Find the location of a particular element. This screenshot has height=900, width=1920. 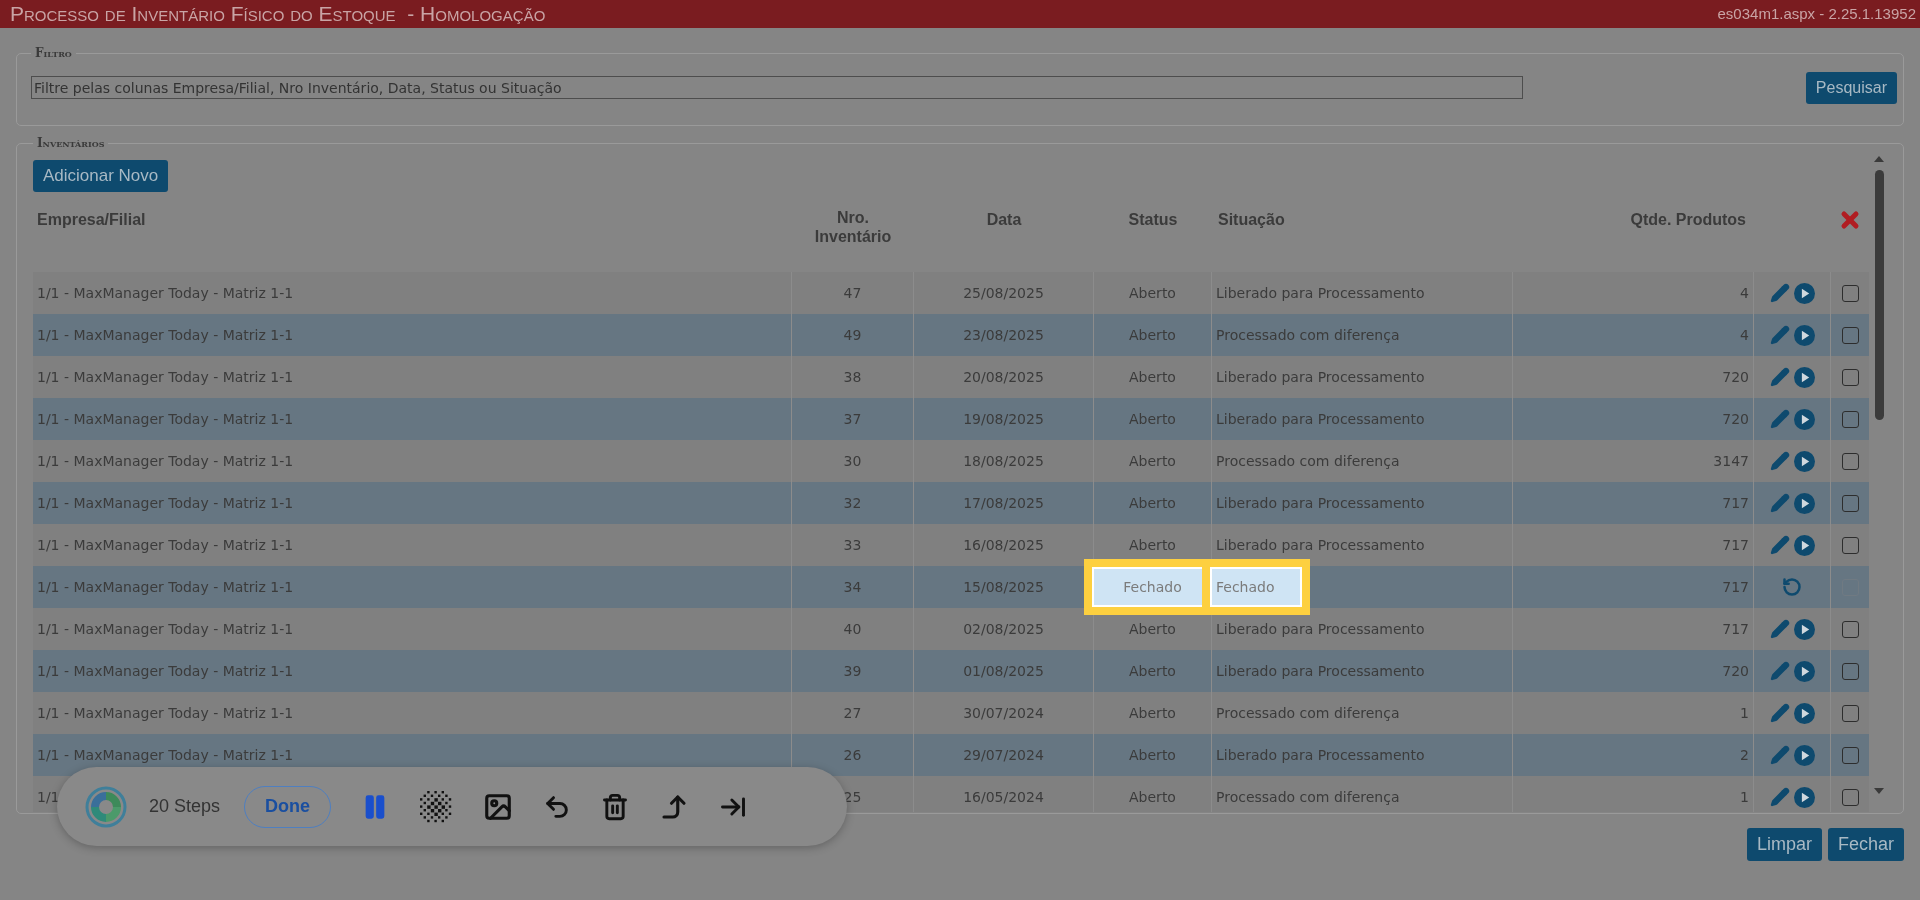

search-button: Pesquisar is located at coordinates (1851, 87).